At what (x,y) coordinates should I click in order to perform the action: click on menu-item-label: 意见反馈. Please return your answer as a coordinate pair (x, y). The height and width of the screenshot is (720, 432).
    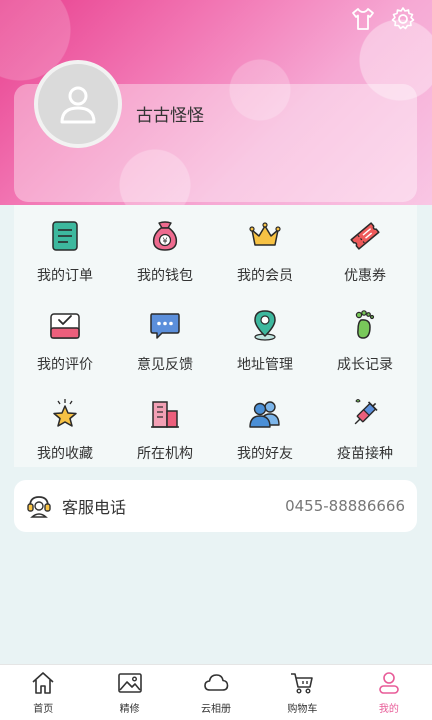
    Looking at the image, I should click on (165, 365).